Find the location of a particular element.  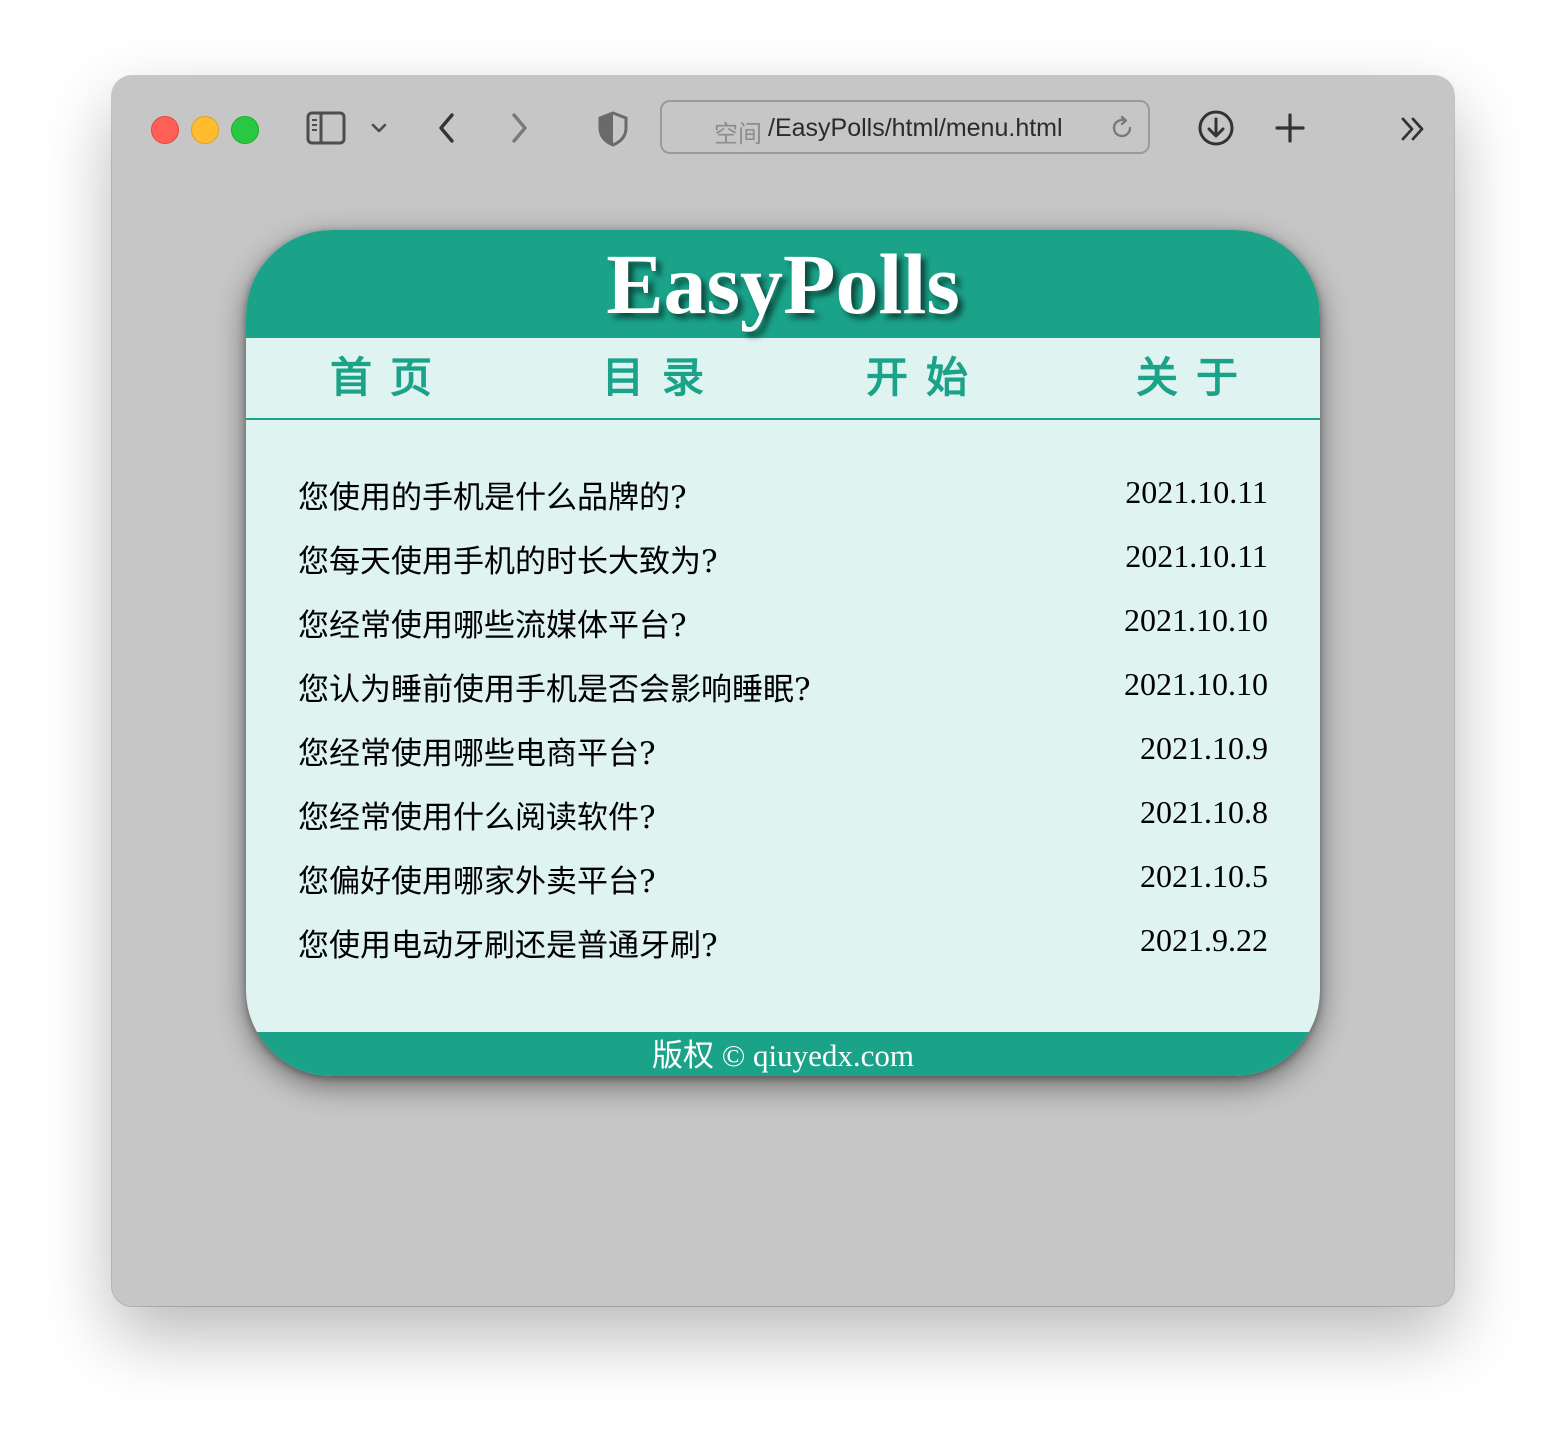

poll-question-link: 您认为睡前使用手机是否会影响睡眠? is located at coordinates (554, 690).